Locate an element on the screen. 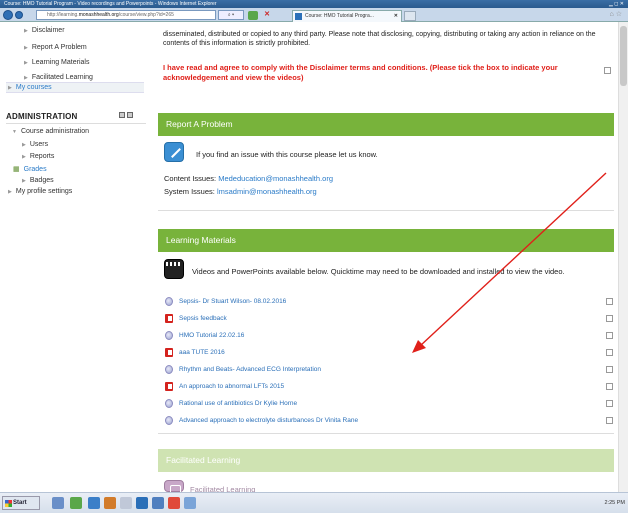 Image resolution: width=628 pixels, height=513 pixels. start-button: Start is located at coordinates (21, 503).